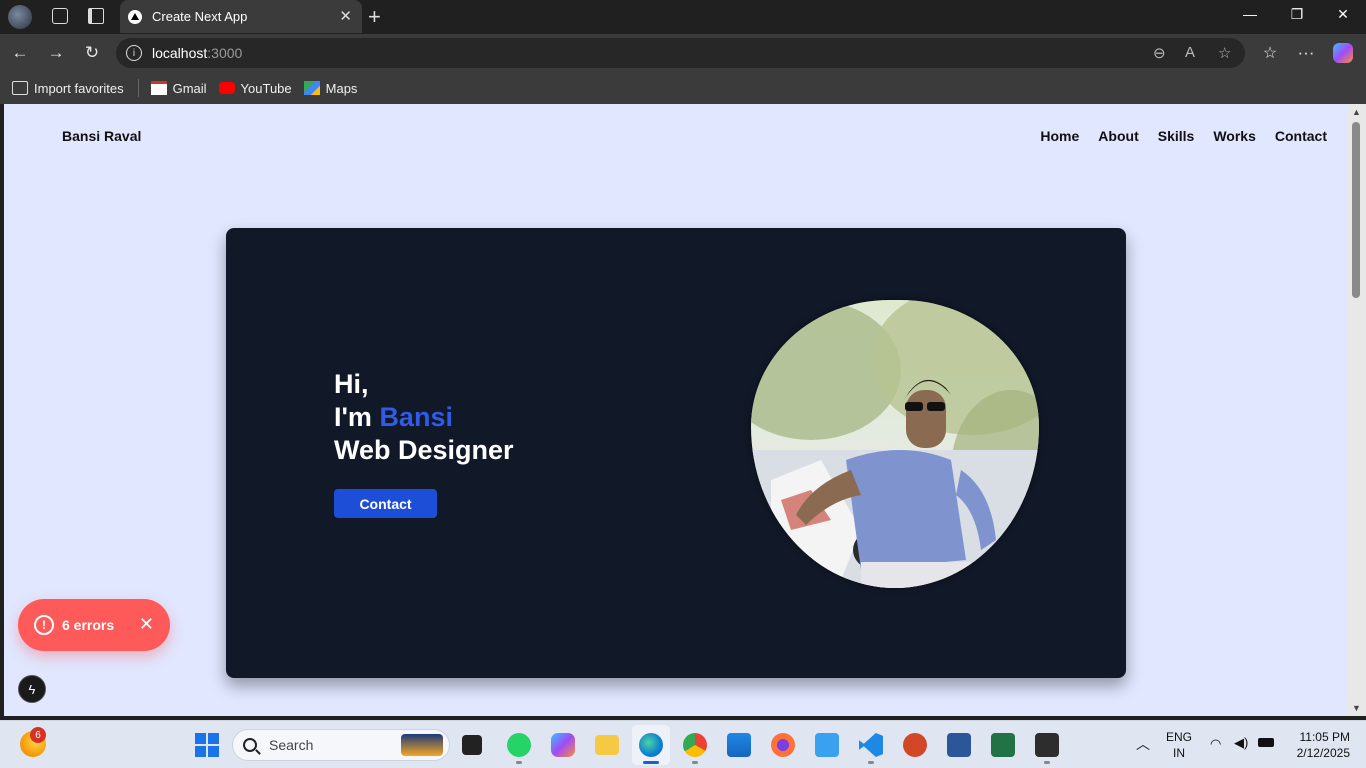 Image resolution: width=1366 pixels, height=768 pixels. I want to click on more-menu-icon: ···, so click(1306, 53).